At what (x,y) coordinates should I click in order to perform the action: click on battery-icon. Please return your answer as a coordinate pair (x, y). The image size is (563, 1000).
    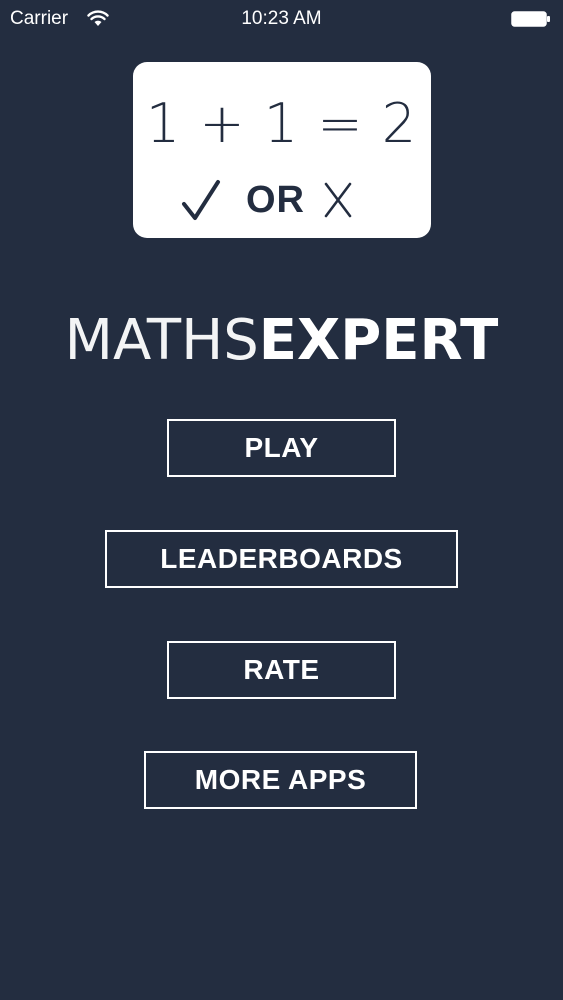
    Looking at the image, I should click on (530, 19).